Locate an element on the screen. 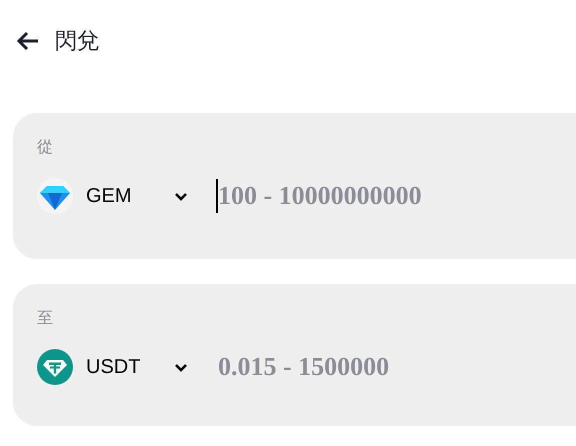 This screenshot has height=446, width=576. amount-field: 100 - 10000000000 is located at coordinates (382, 196).